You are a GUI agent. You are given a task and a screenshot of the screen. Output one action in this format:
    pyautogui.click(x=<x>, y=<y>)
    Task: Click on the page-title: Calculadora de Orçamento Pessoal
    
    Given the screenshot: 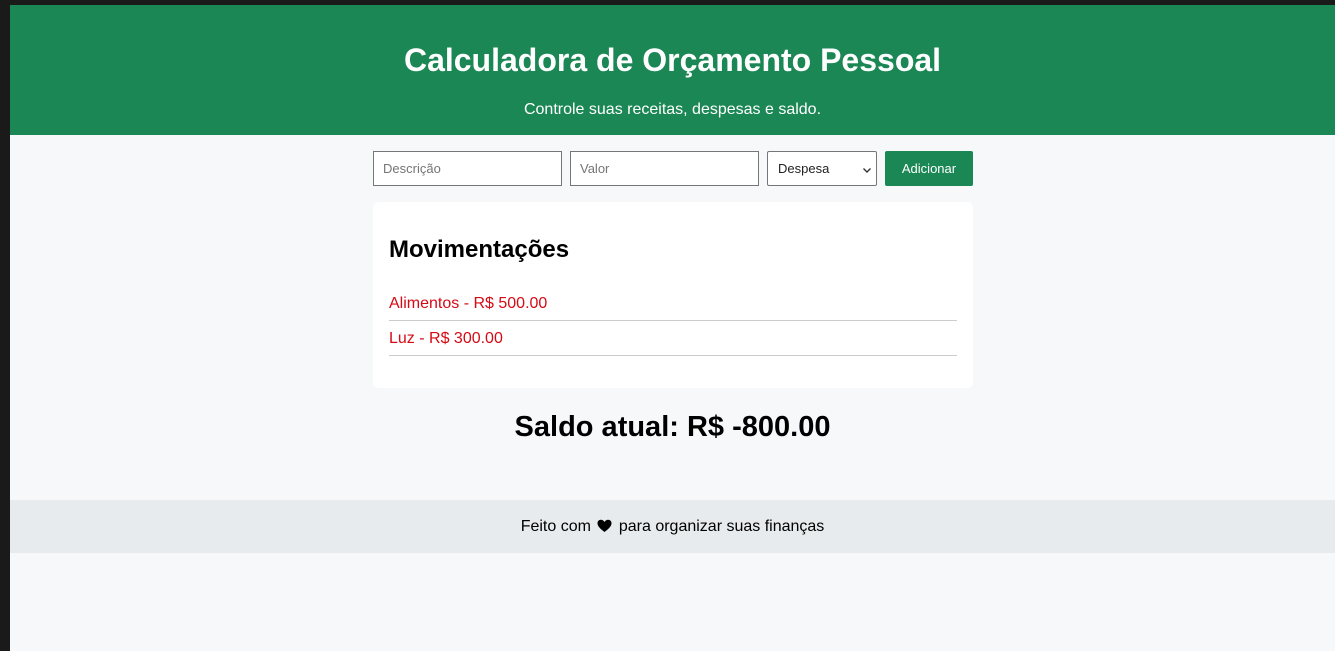 What is the action you would take?
    pyautogui.click(x=672, y=60)
    